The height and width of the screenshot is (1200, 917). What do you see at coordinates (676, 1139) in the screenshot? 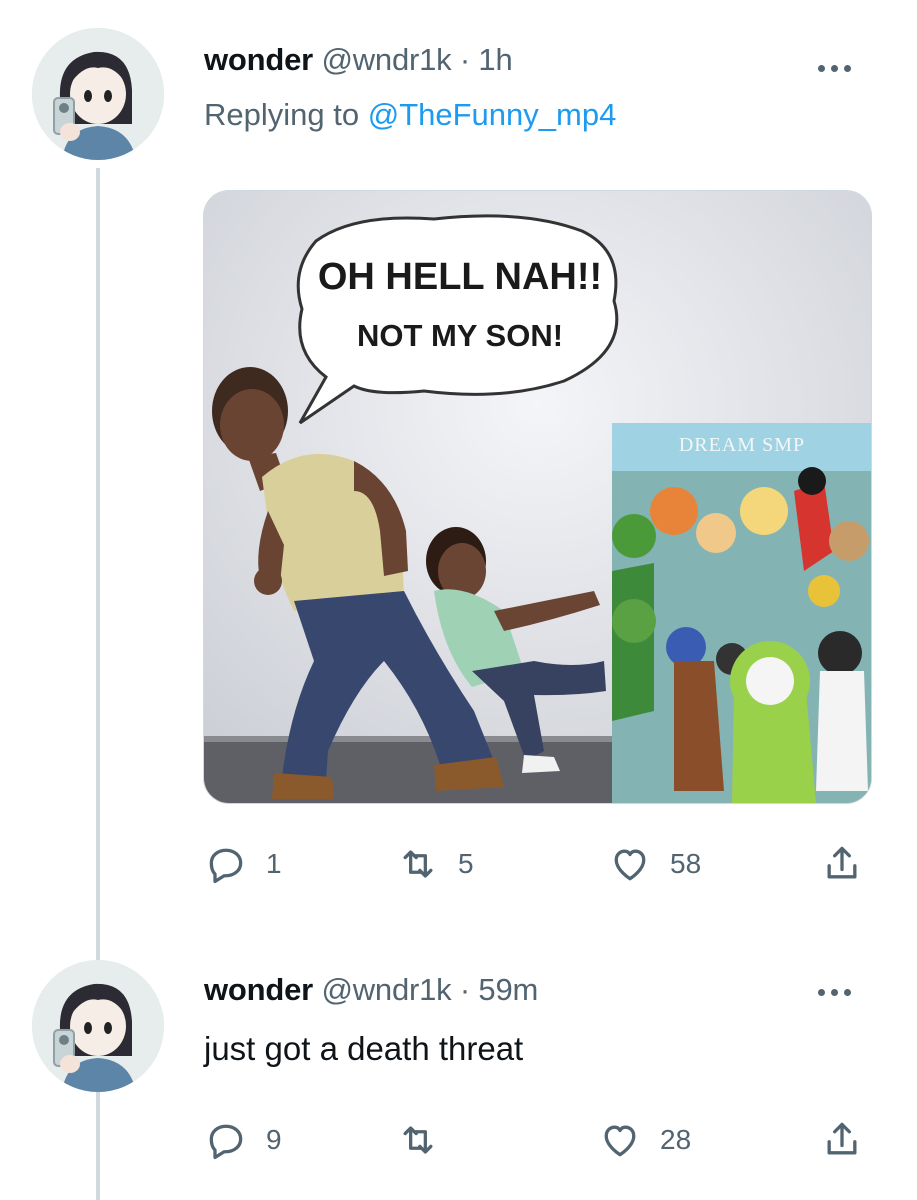
I see `like-count: 28` at bounding box center [676, 1139].